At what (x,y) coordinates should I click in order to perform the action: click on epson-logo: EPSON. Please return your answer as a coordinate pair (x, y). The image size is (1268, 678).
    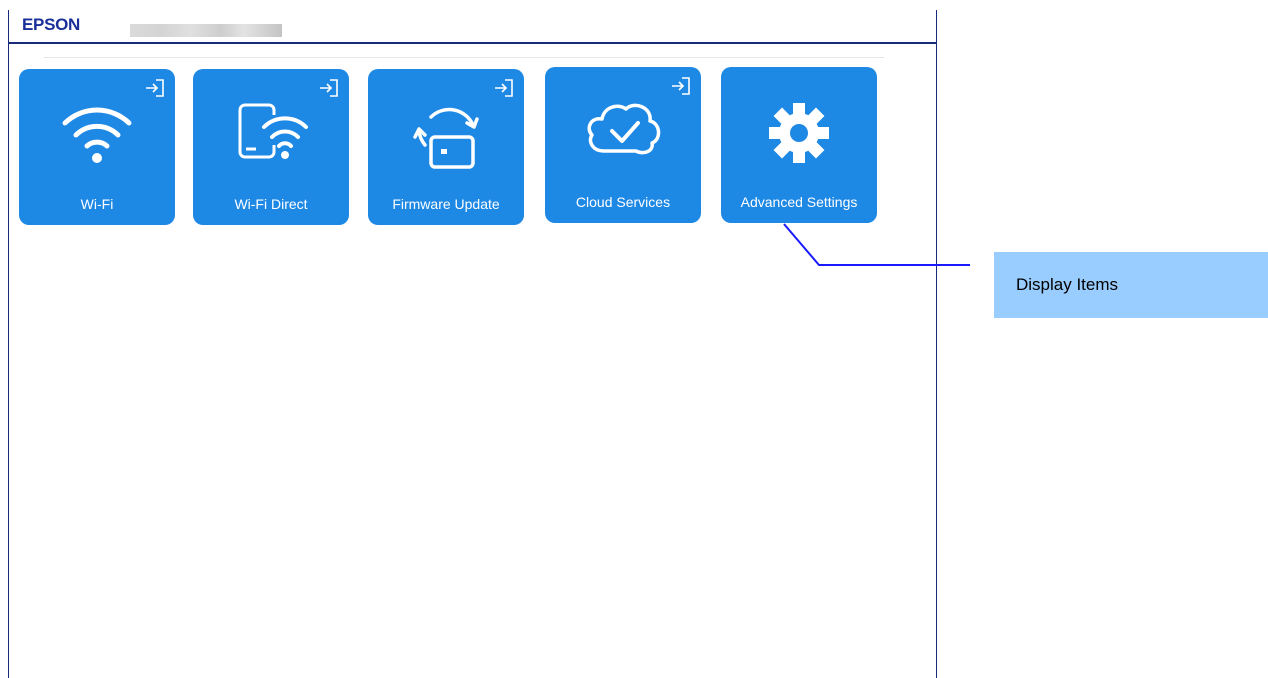
    Looking at the image, I should click on (51, 24).